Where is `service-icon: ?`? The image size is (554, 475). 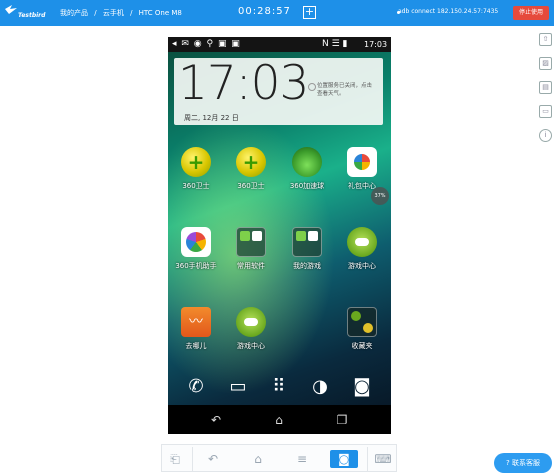
service-icon: ? is located at coordinates (508, 463).